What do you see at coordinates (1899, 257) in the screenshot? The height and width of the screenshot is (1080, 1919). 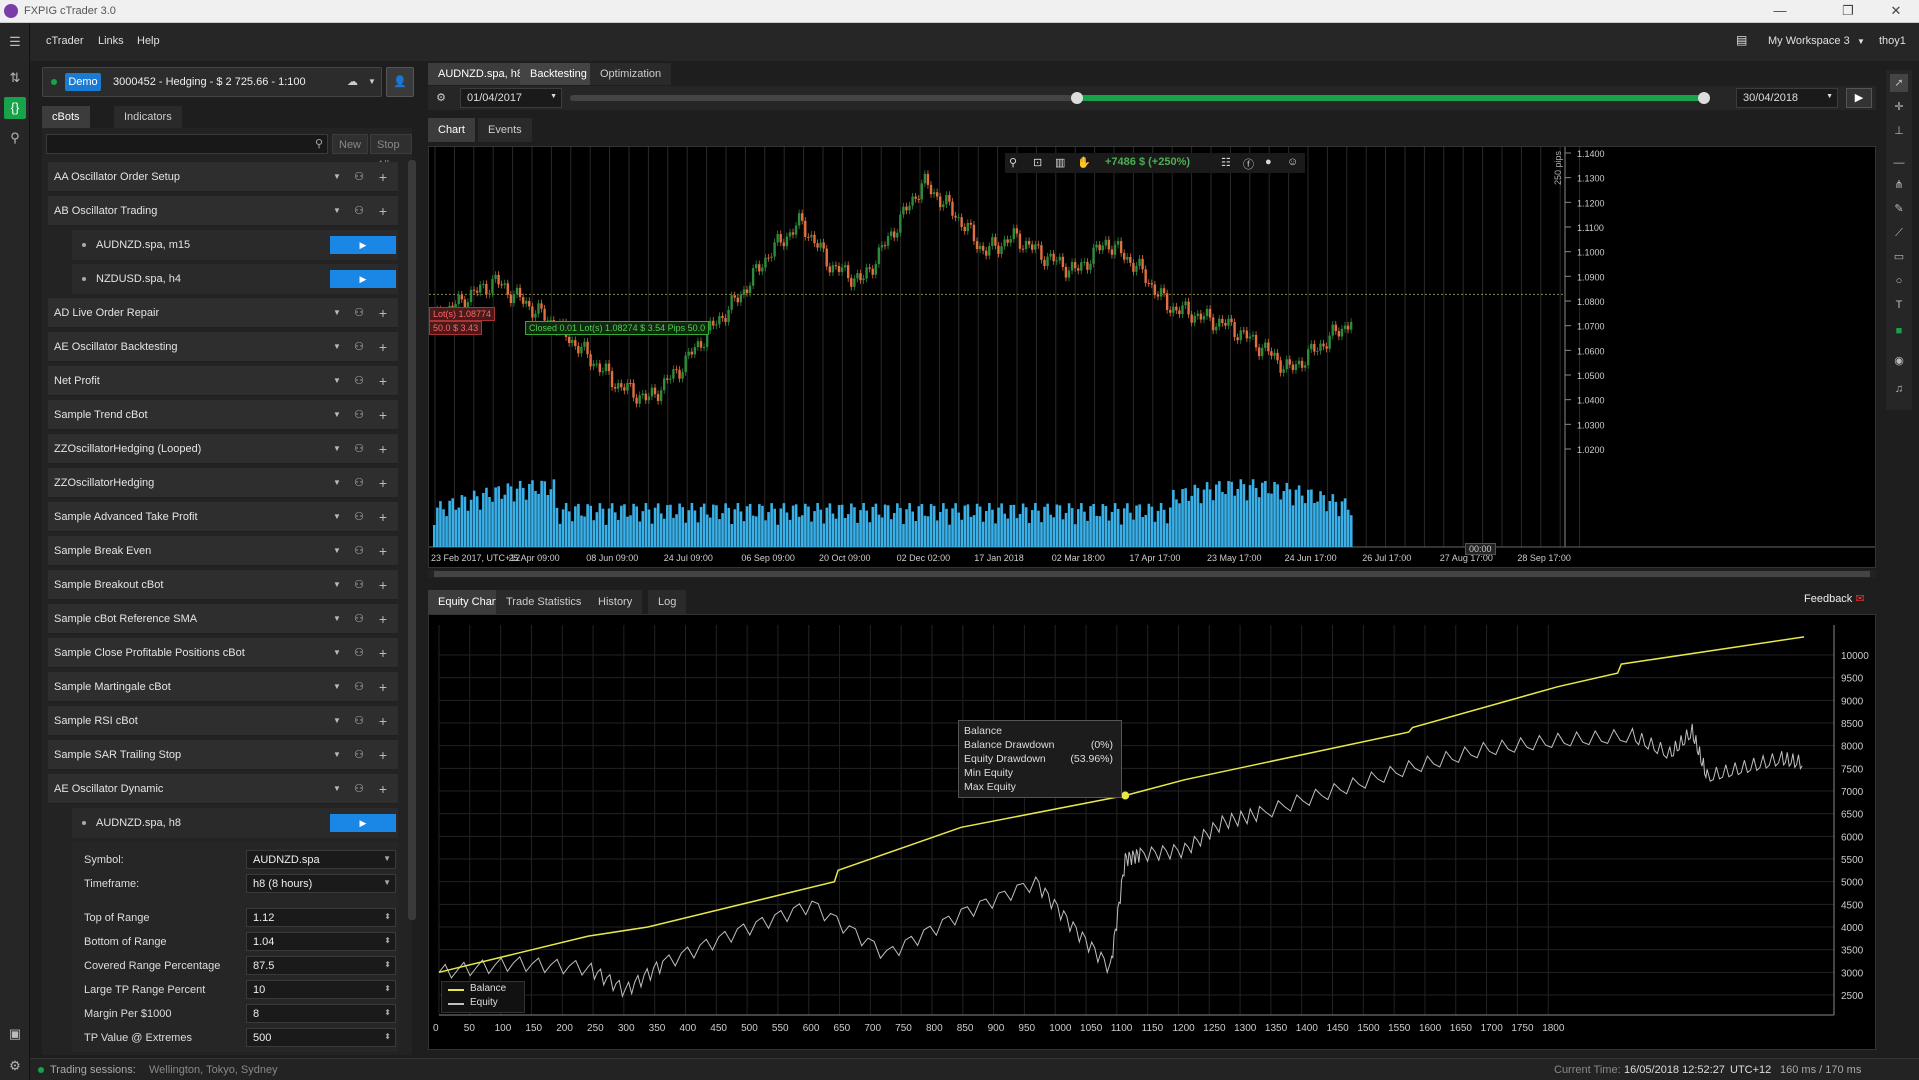 I see `rect-icon: ▭` at bounding box center [1899, 257].